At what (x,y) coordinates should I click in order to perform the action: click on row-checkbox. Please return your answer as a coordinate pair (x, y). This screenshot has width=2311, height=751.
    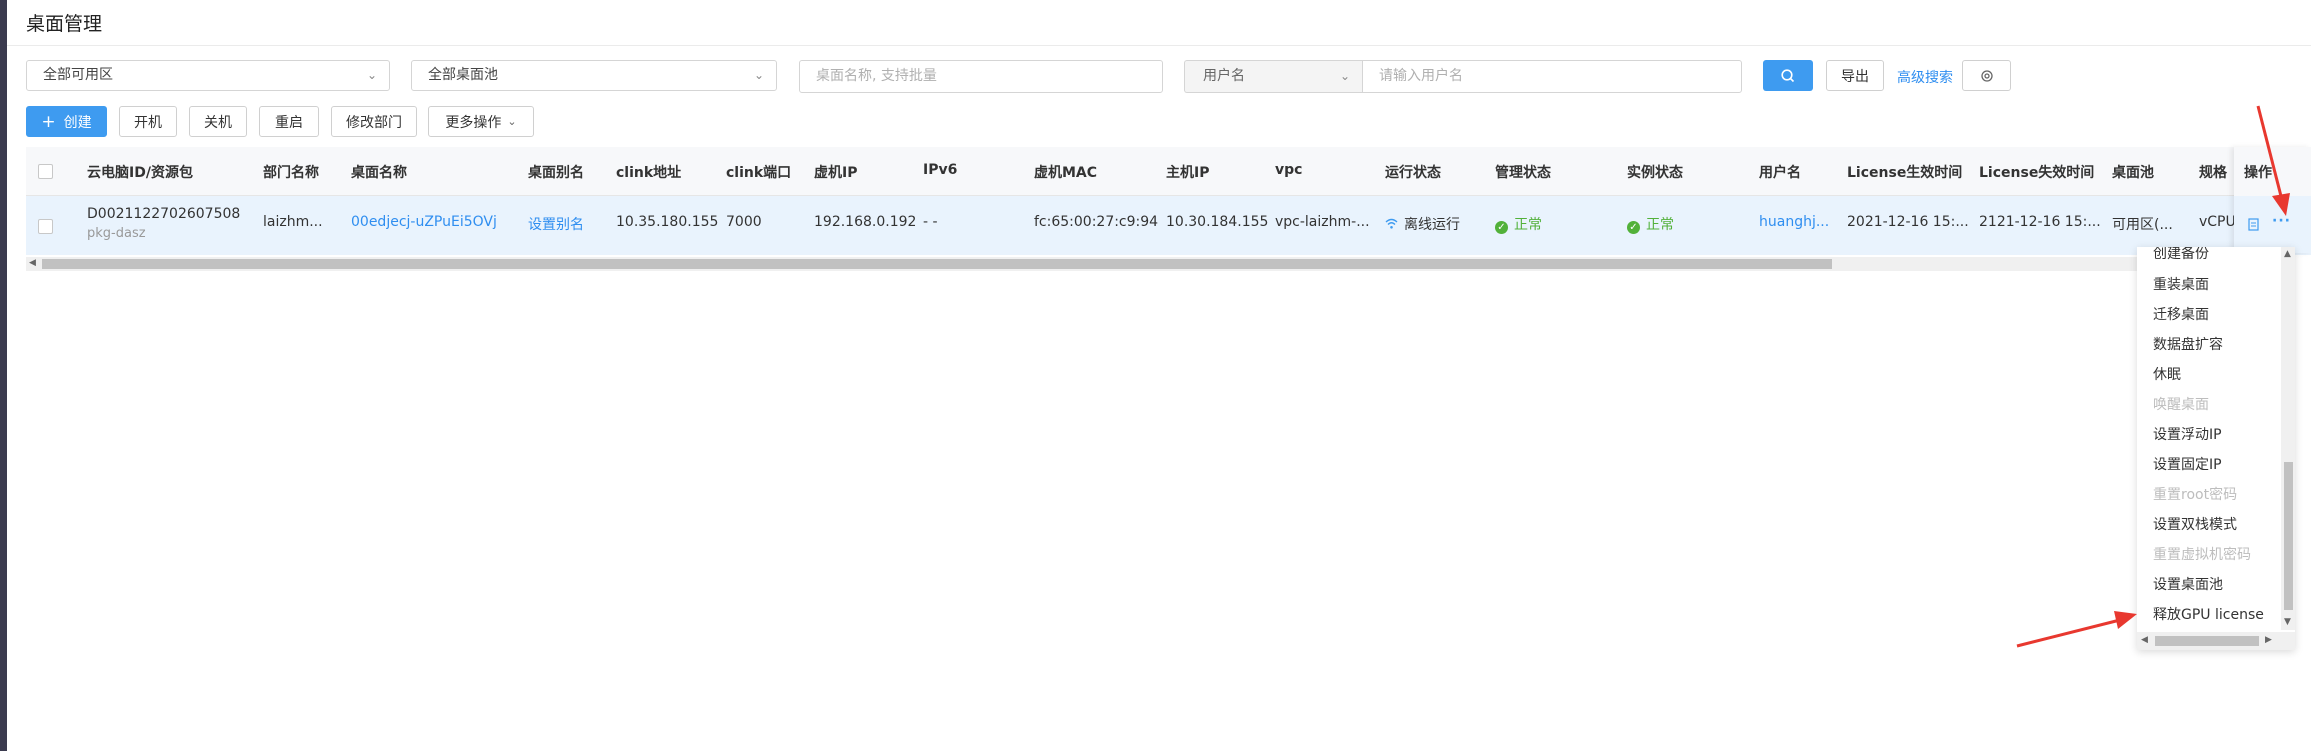
    Looking at the image, I should click on (45, 226).